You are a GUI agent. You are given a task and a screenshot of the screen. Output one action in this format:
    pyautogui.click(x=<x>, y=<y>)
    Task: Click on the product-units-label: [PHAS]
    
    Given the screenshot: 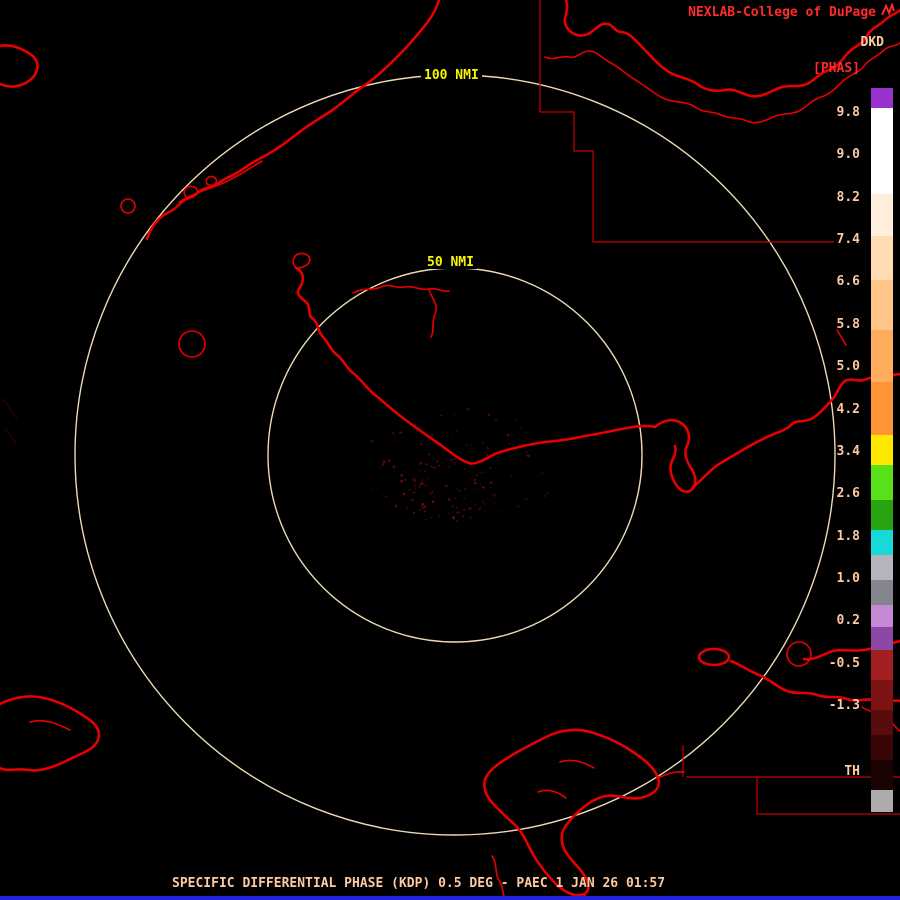 What is the action you would take?
    pyautogui.click(x=836, y=68)
    